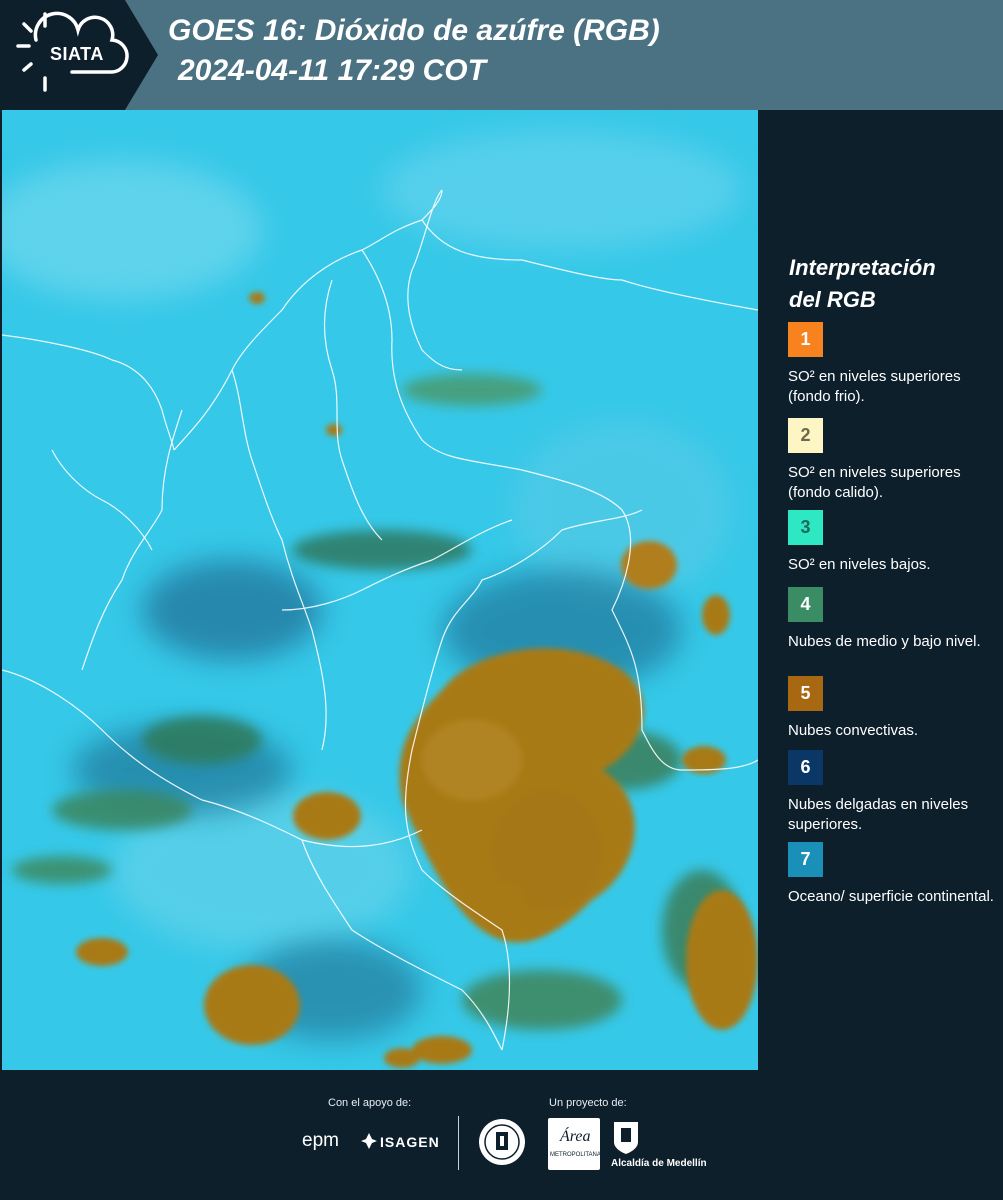 The width and height of the screenshot is (1003, 1200). I want to click on legend-swatch-6: 6, so click(805, 767).